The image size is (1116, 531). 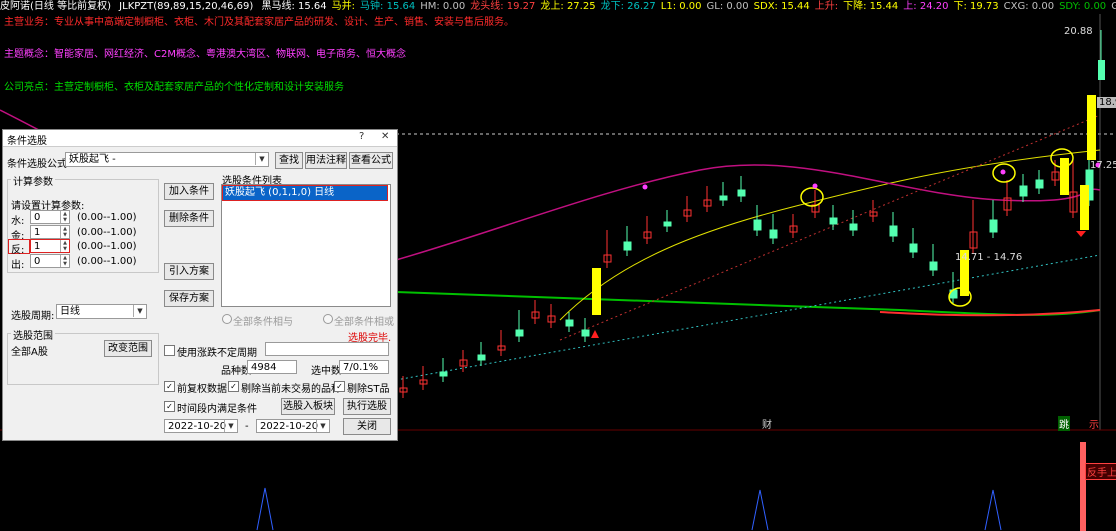 I want to click on usage-button: 用法注释, so click(x=326, y=160).